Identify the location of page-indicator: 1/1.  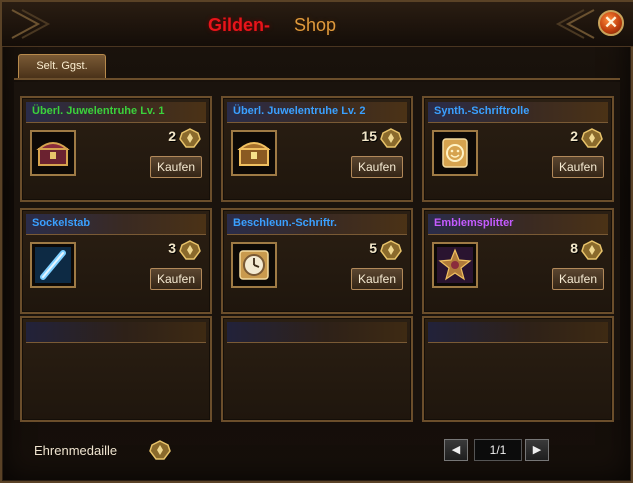
(498, 450).